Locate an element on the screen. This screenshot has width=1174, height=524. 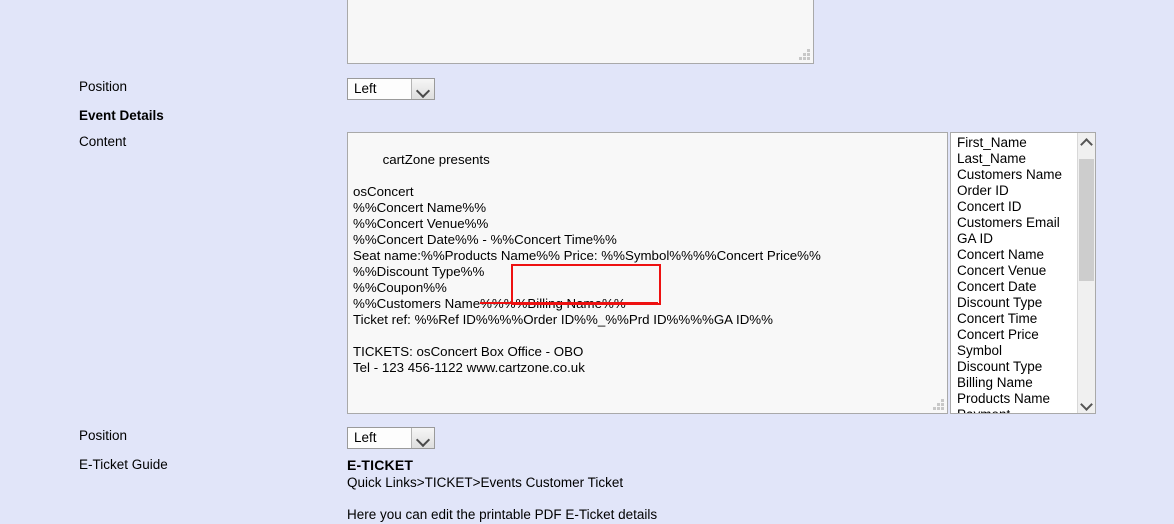
token-list-item: Payment is located at coordinates (1014, 410).